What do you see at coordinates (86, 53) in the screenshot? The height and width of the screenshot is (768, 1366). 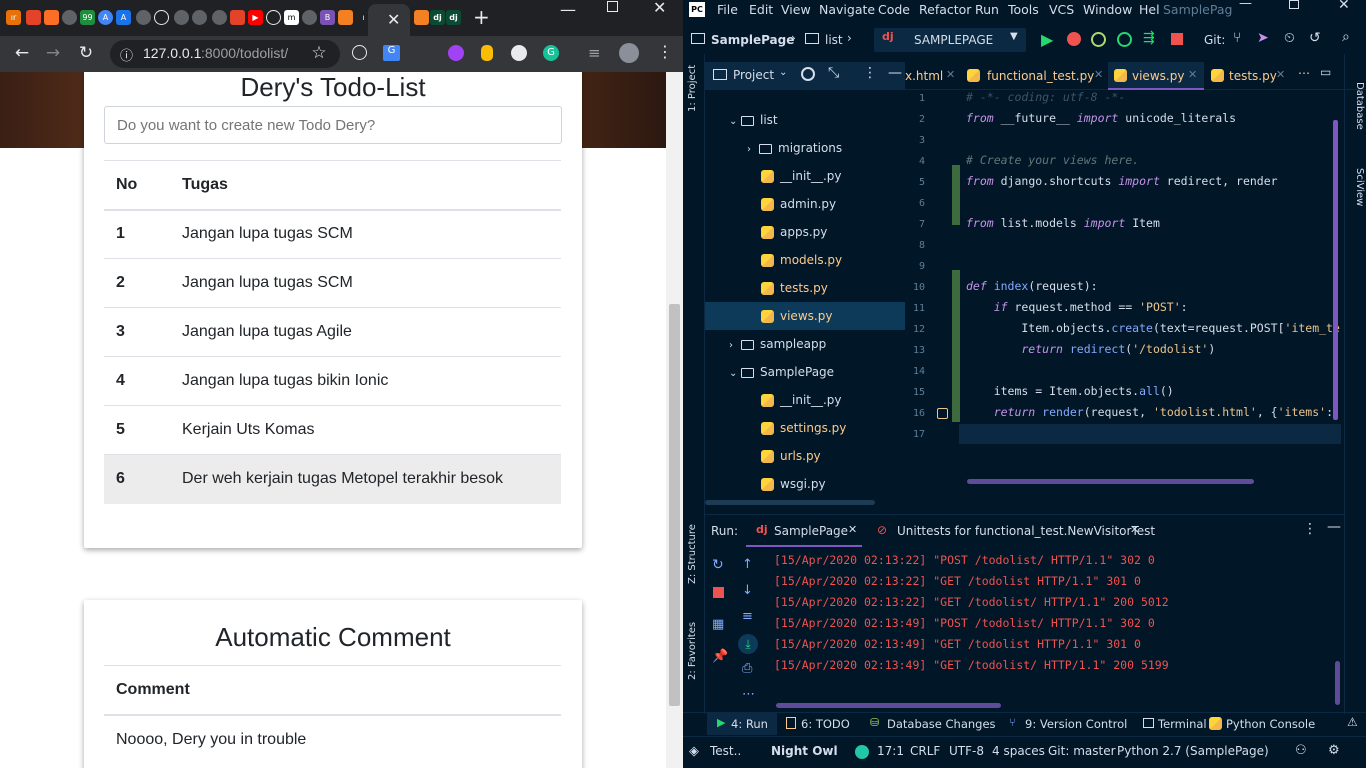 I see `reload-icon: ↻` at bounding box center [86, 53].